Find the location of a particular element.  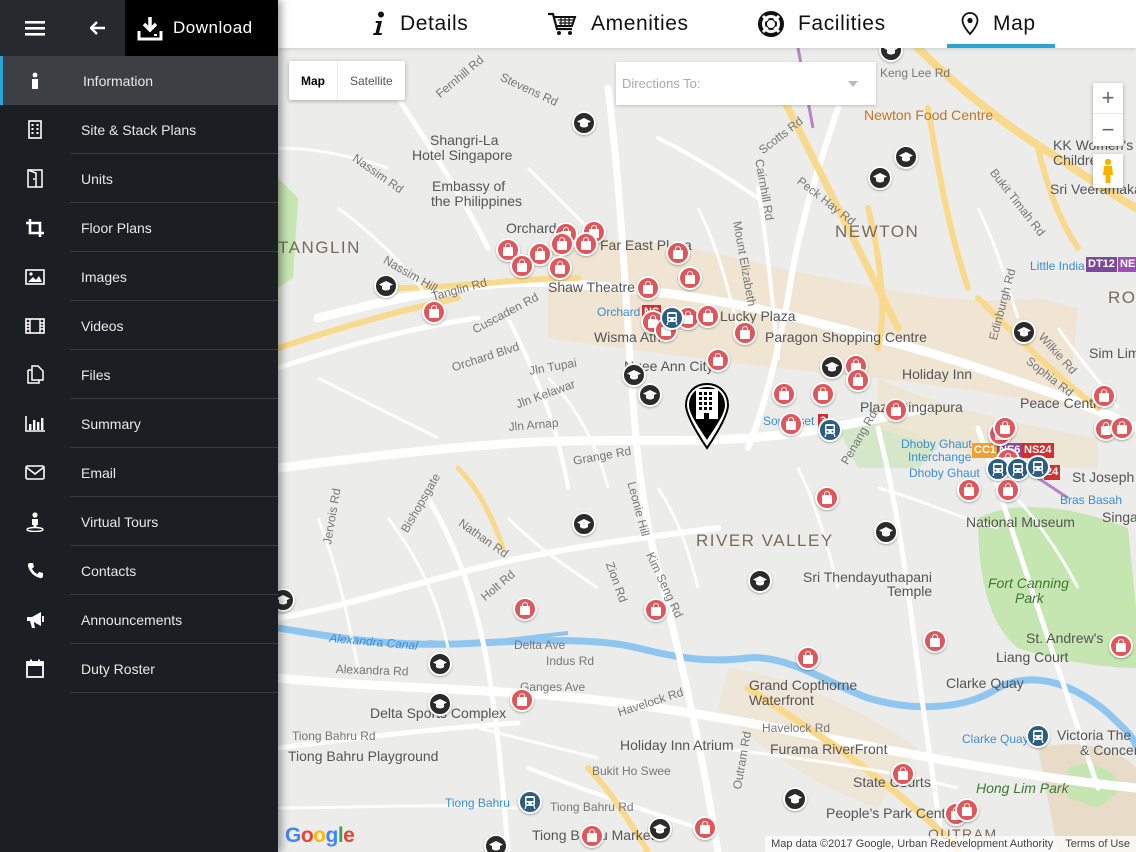

lifebuoy-icon is located at coordinates (771, 24).